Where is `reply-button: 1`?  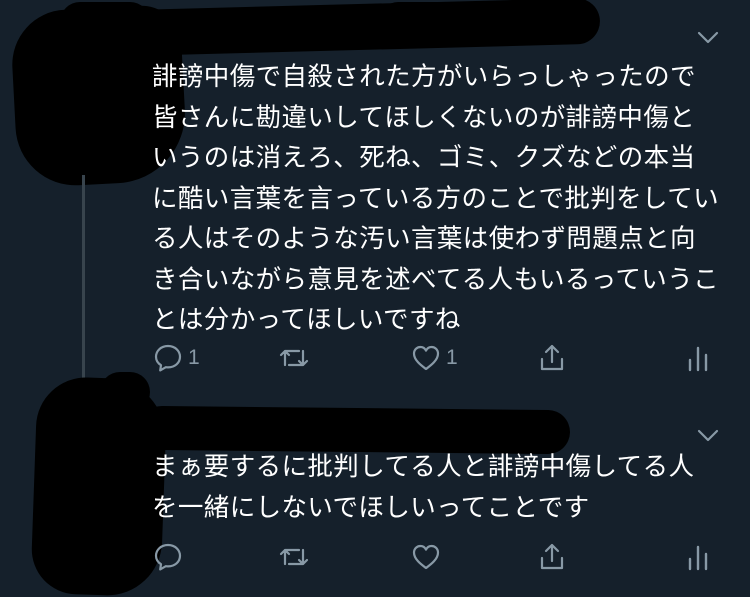 reply-button: 1 is located at coordinates (176, 358).